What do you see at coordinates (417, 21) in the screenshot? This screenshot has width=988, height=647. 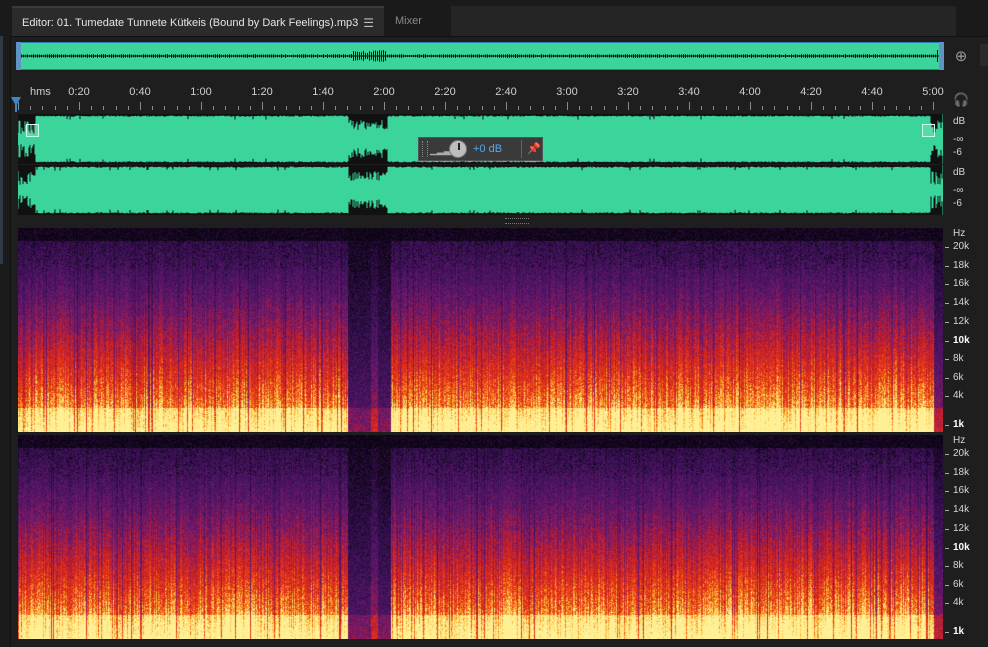 I see `tab-mixer: Mixer` at bounding box center [417, 21].